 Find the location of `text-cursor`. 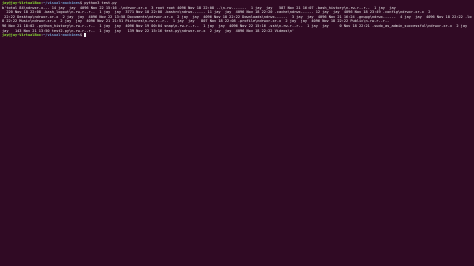

text-cursor is located at coordinates (85, 35).